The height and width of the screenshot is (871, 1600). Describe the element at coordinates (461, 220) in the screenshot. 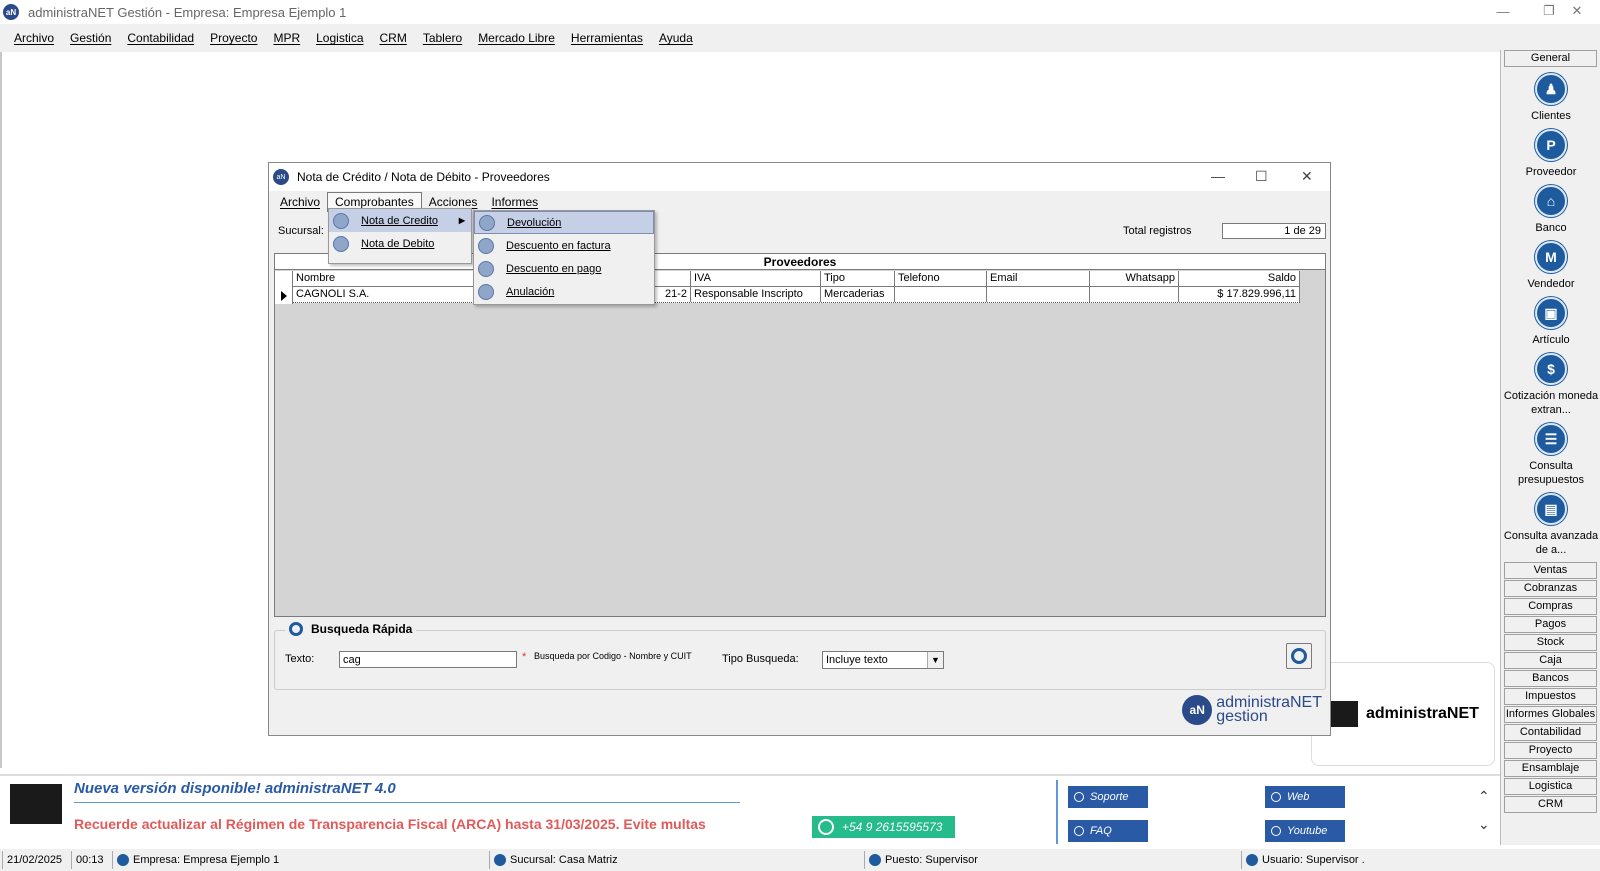

I see `submenu-arrow-icon: ▶` at that location.